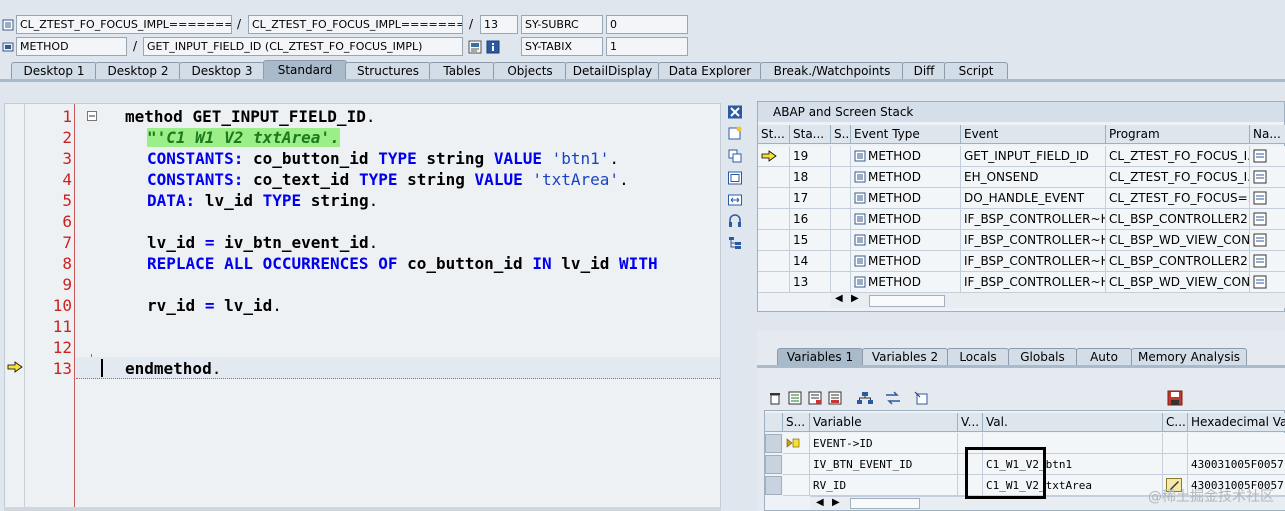  I want to click on stack-hscroll: ◀ ▶, so click(1058, 300).